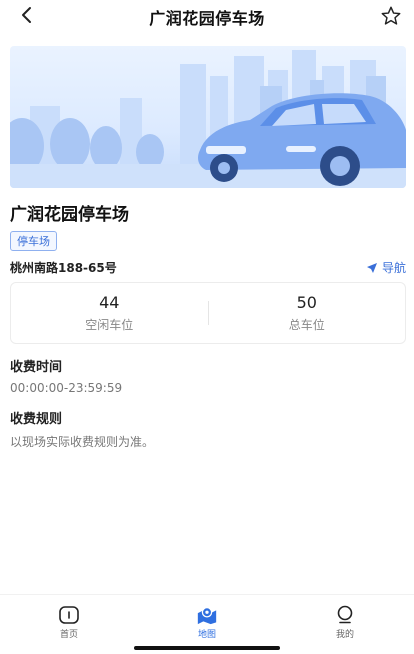 The height and width of the screenshot is (654, 414). What do you see at coordinates (393, 268) in the screenshot?
I see `navigate-label: 导航` at bounding box center [393, 268].